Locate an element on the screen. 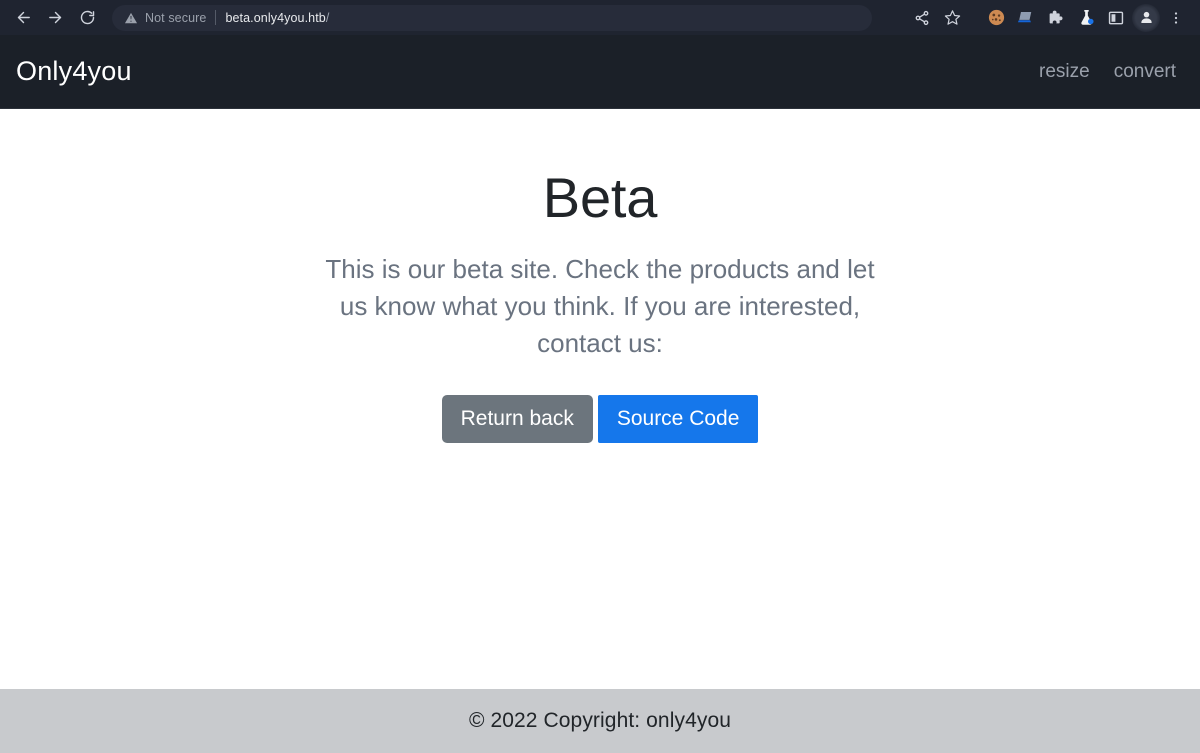 The image size is (1200, 753). puzzle-extensions-icon is located at coordinates (1056, 18).